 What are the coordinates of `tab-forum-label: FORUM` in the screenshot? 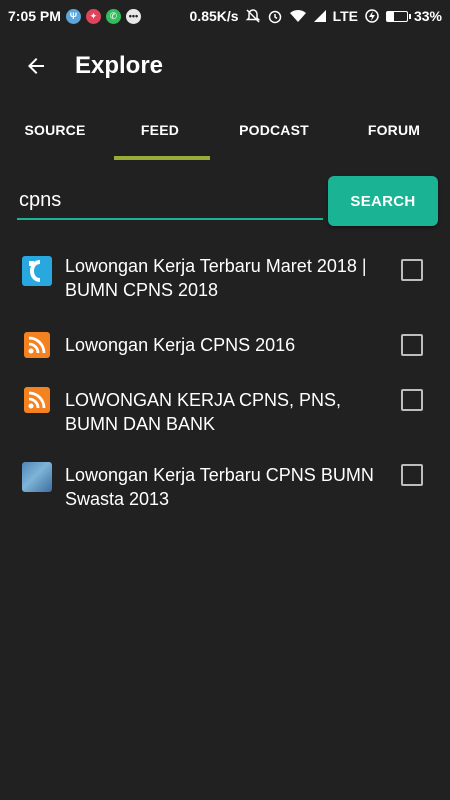 It's located at (394, 130).